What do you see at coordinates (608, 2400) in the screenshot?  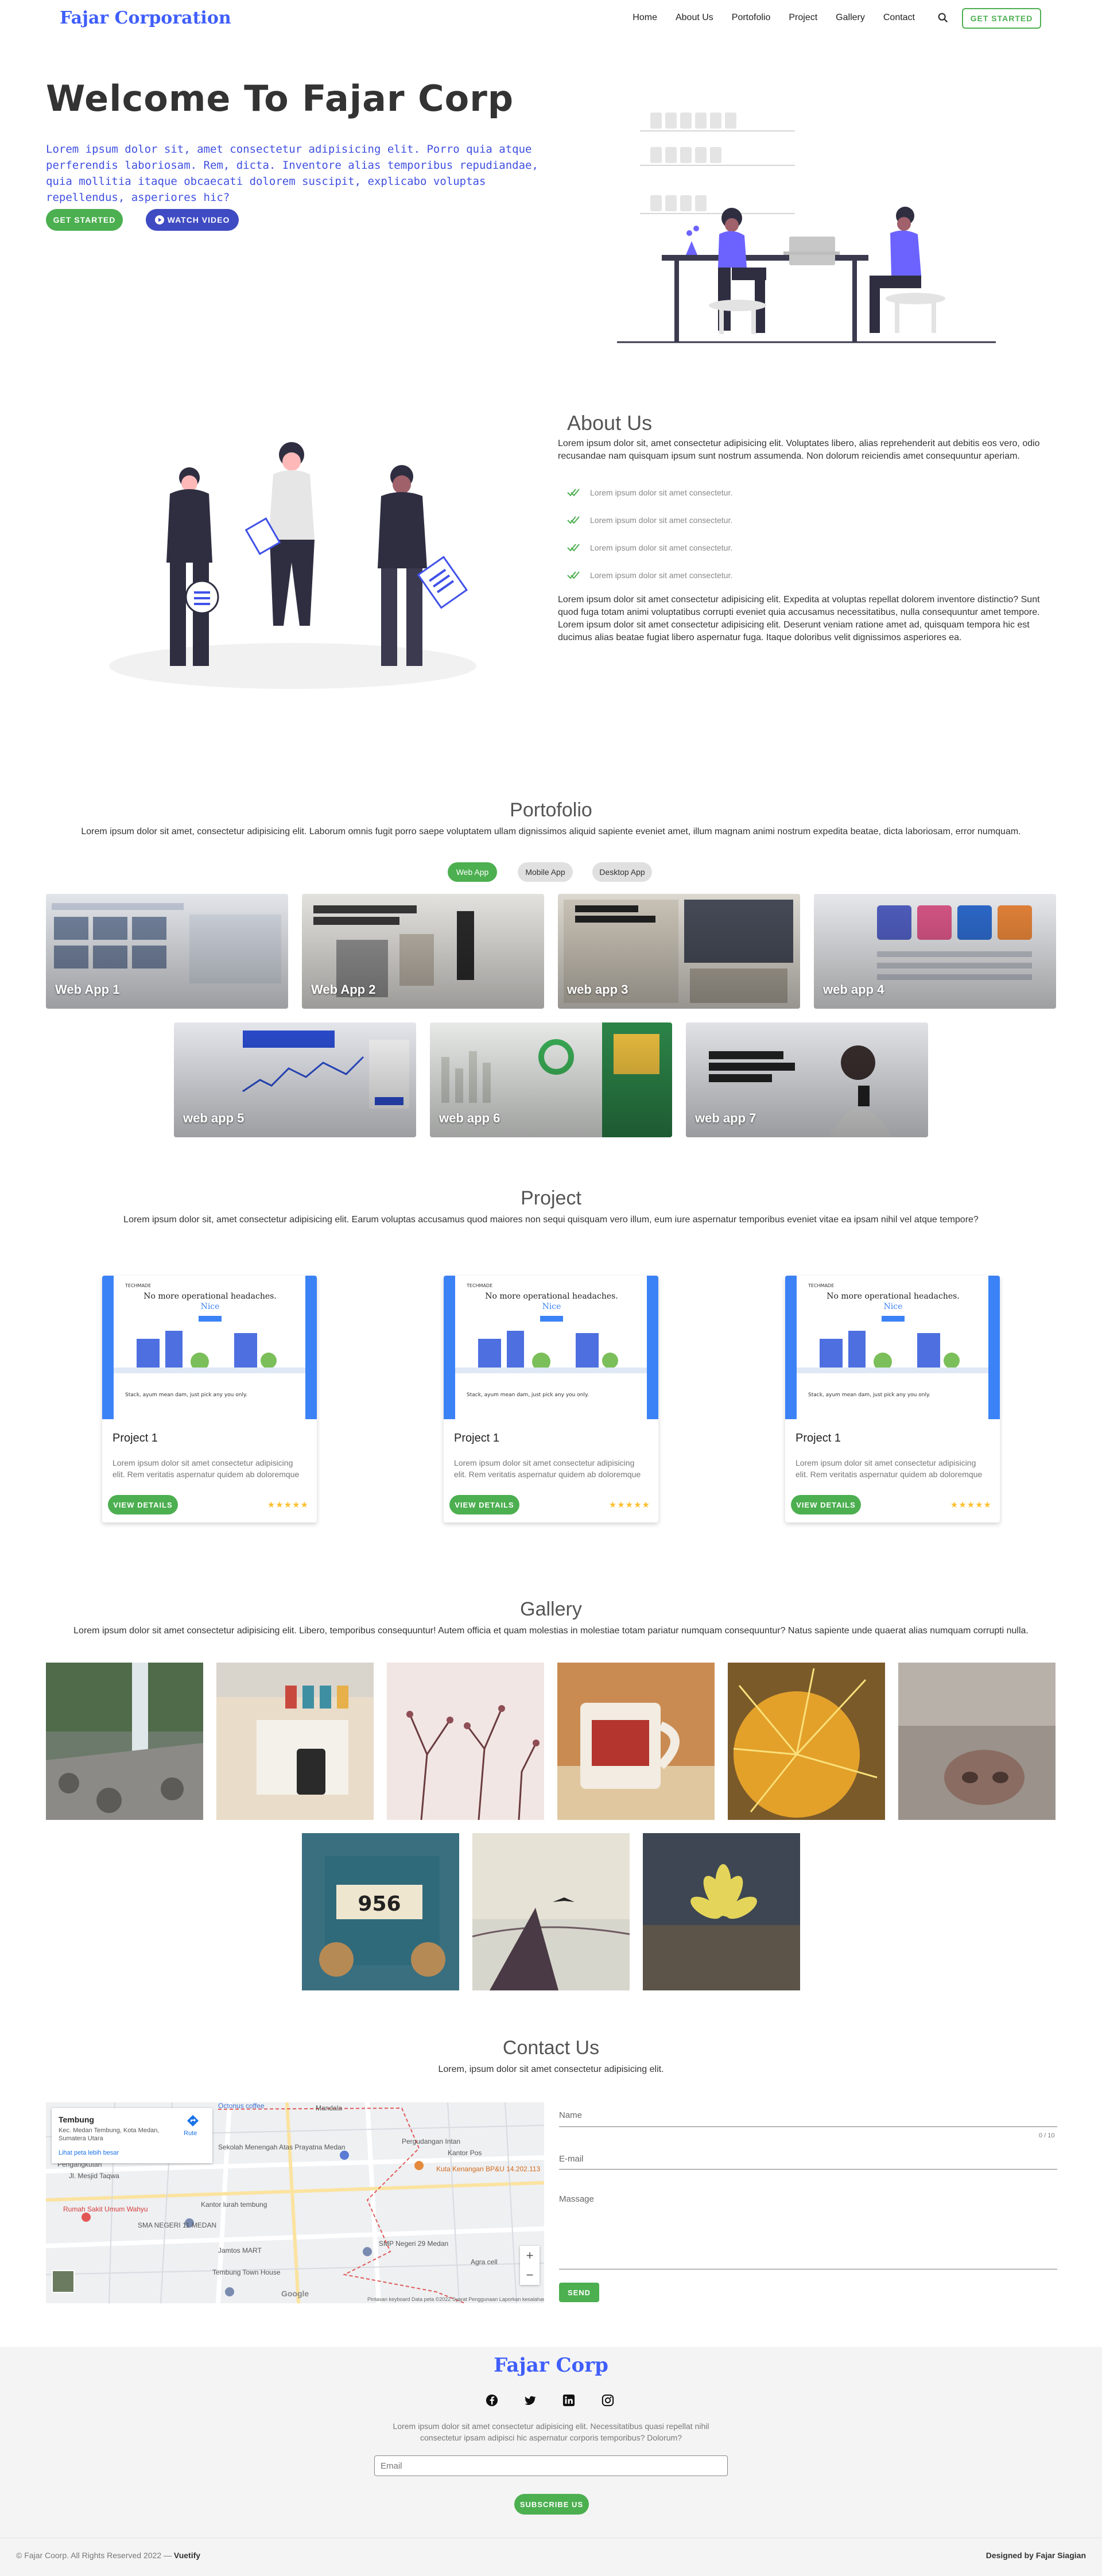 I see `instagram-icon` at bounding box center [608, 2400].